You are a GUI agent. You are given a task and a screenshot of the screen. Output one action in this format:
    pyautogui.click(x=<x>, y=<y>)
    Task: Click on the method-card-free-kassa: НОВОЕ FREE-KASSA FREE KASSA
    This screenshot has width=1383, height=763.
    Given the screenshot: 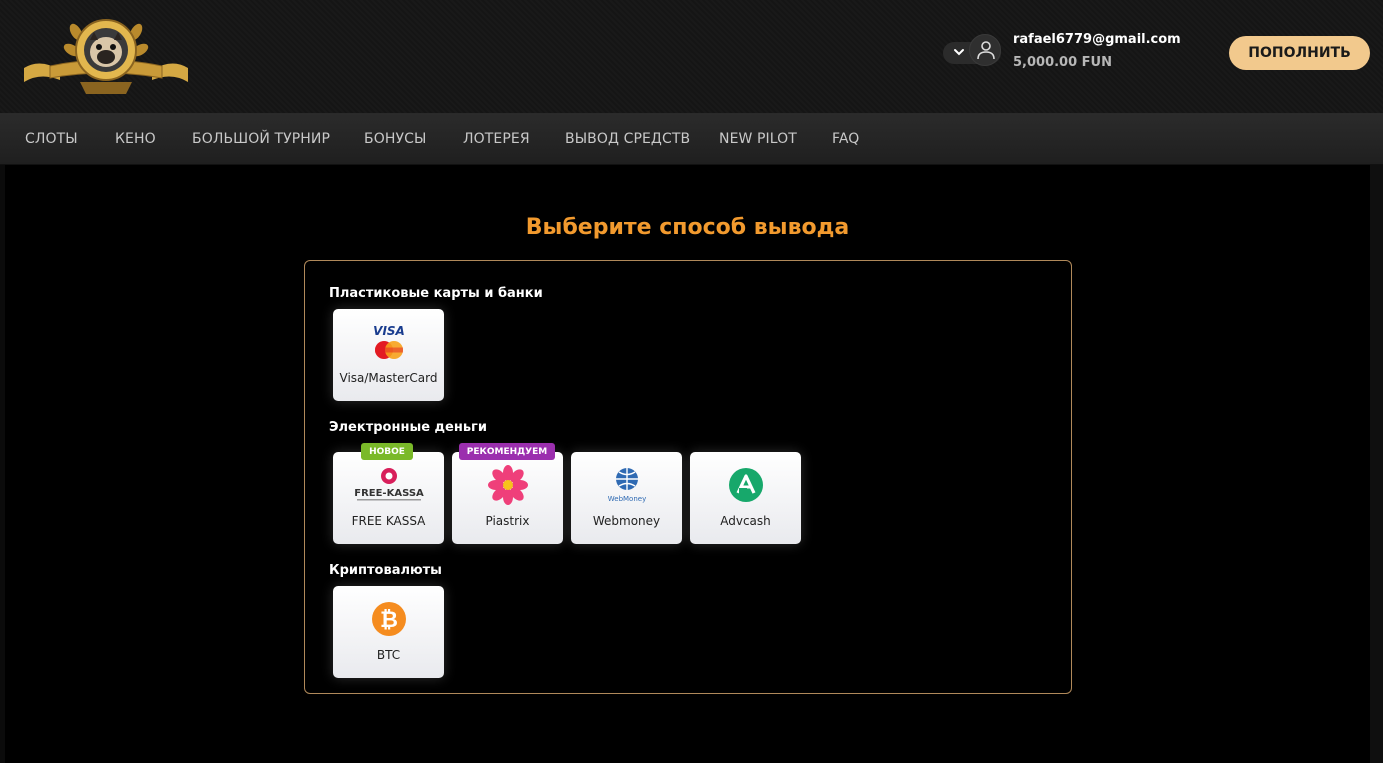 What is the action you would take?
    pyautogui.click(x=388, y=493)
    